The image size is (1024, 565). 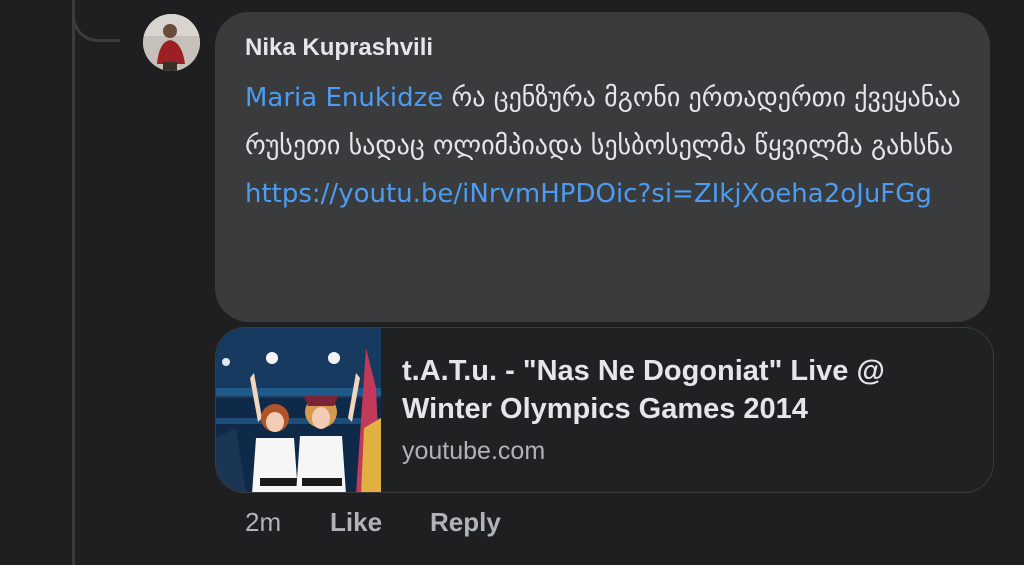 I want to click on comment-timestamp: 2m, so click(x=263, y=522).